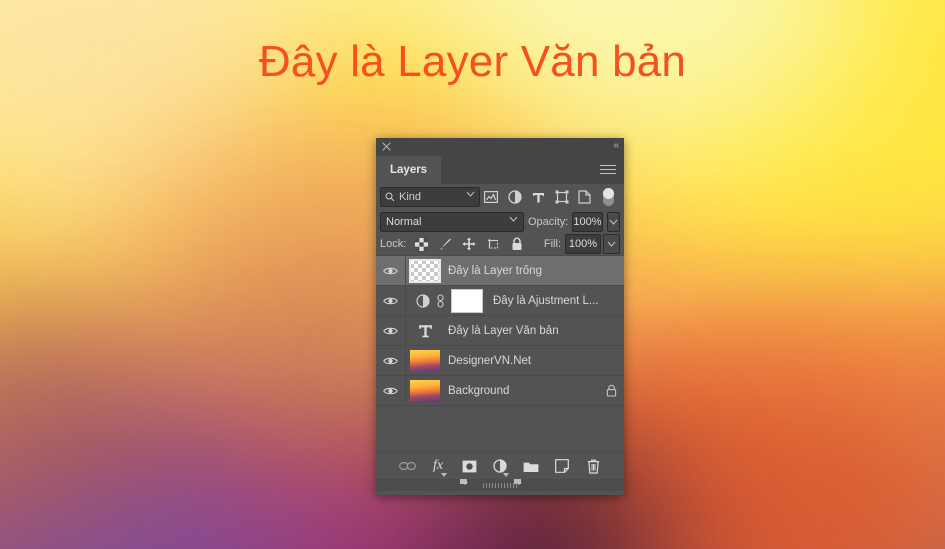  I want to click on layer-style-fx-label: fx, so click(438, 465).